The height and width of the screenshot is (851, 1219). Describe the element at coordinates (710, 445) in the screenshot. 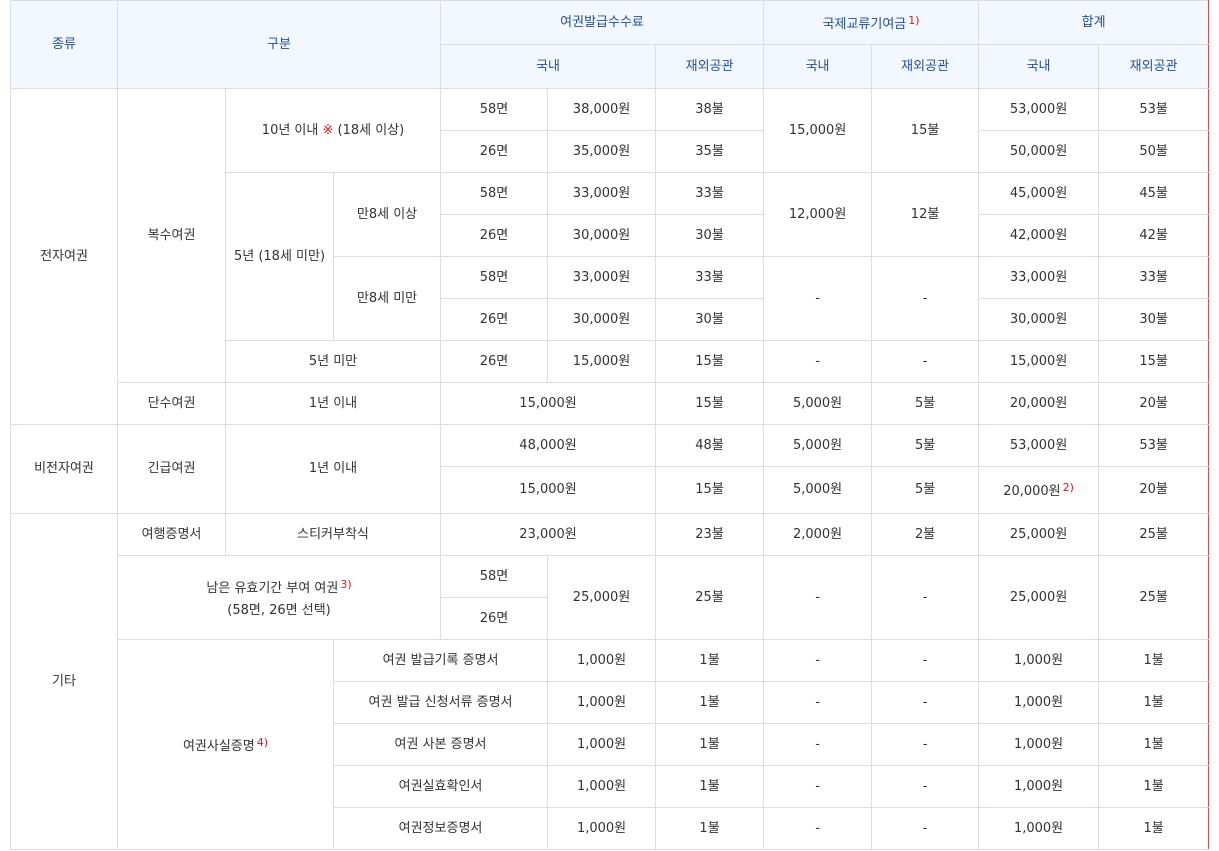

I see `issue-overseas-cell: 48불` at that location.